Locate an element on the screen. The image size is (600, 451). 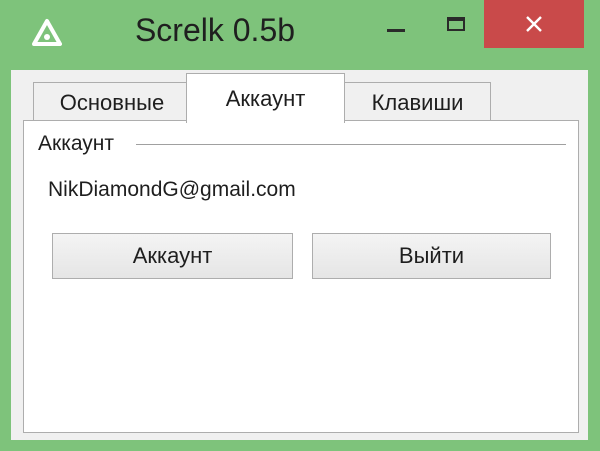
tab-main: Основные is located at coordinates (112, 102).